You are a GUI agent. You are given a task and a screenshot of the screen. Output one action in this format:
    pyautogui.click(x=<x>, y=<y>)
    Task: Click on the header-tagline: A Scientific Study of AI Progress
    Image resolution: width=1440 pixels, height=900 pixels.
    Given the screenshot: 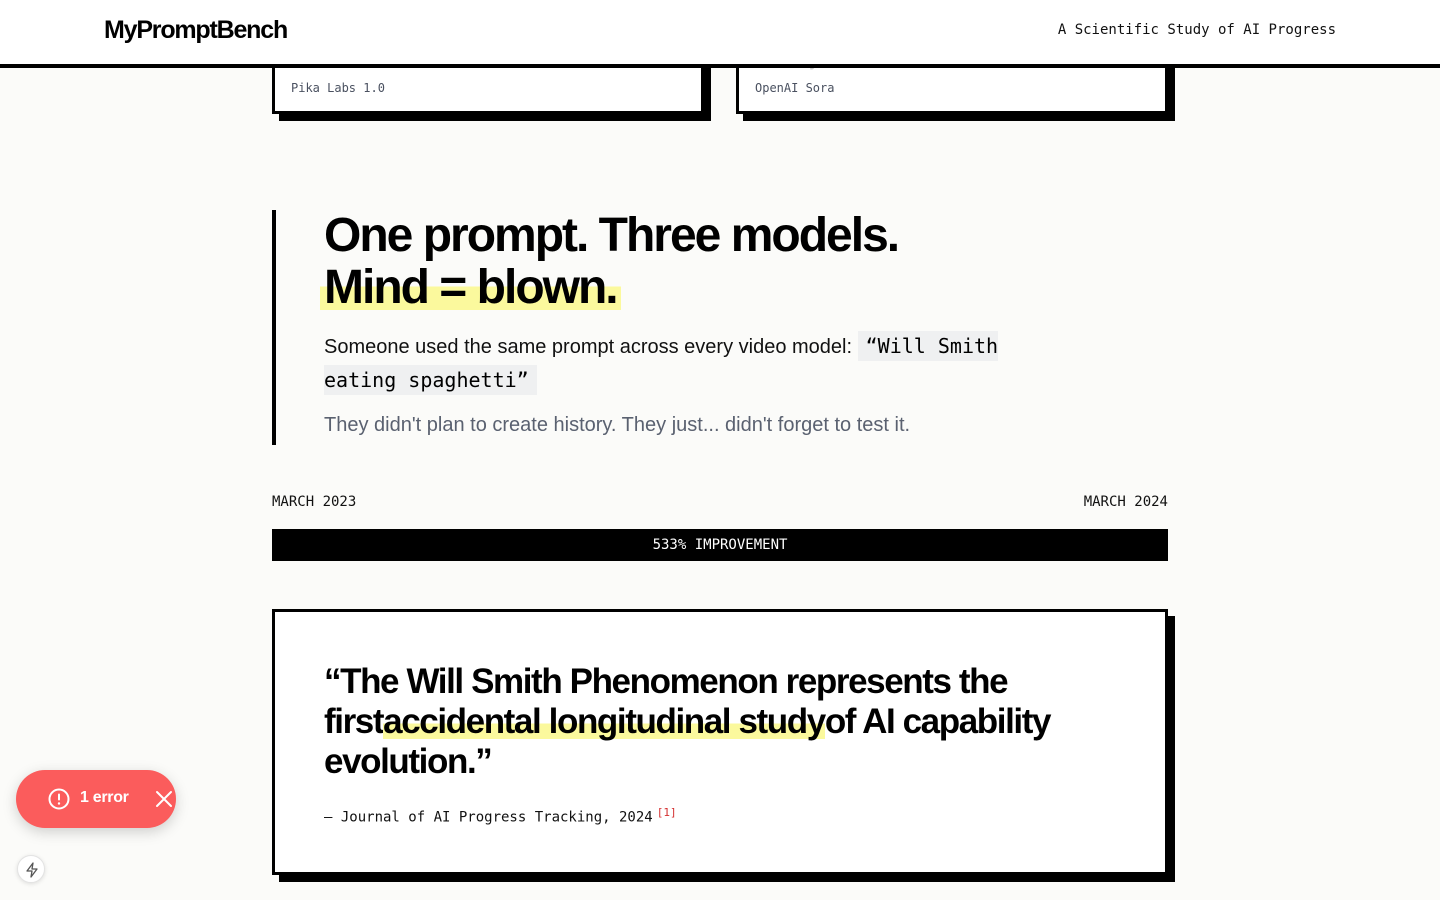 What is the action you would take?
    pyautogui.click(x=1196, y=30)
    